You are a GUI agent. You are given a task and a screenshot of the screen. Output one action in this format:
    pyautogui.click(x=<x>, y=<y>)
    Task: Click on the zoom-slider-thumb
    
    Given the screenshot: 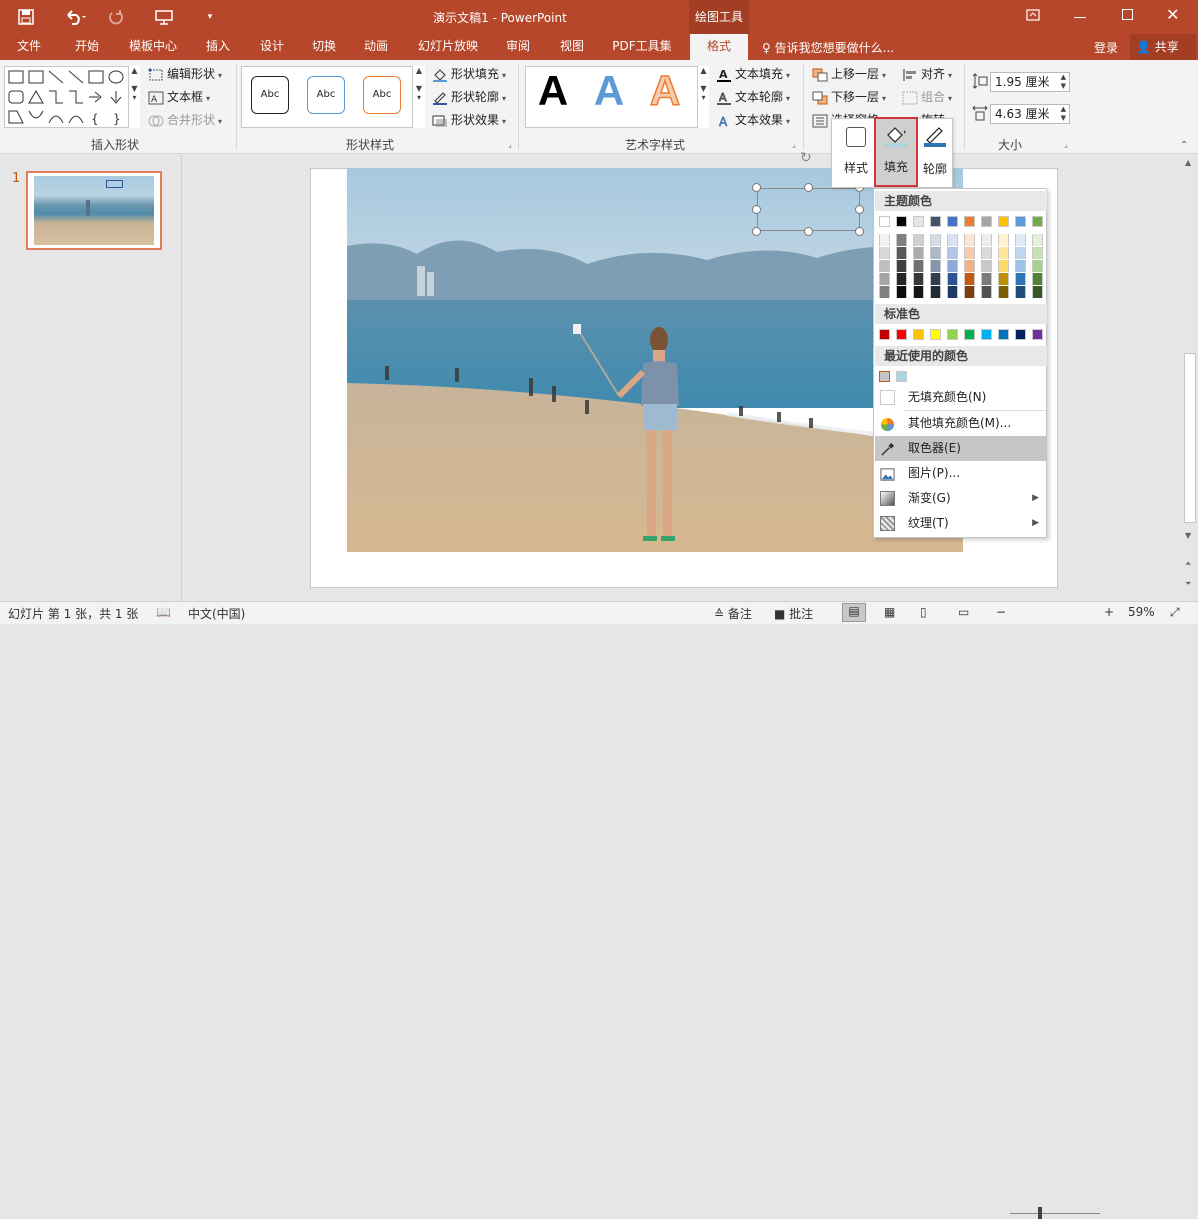 What is the action you would take?
    pyautogui.click(x=1039, y=1213)
    